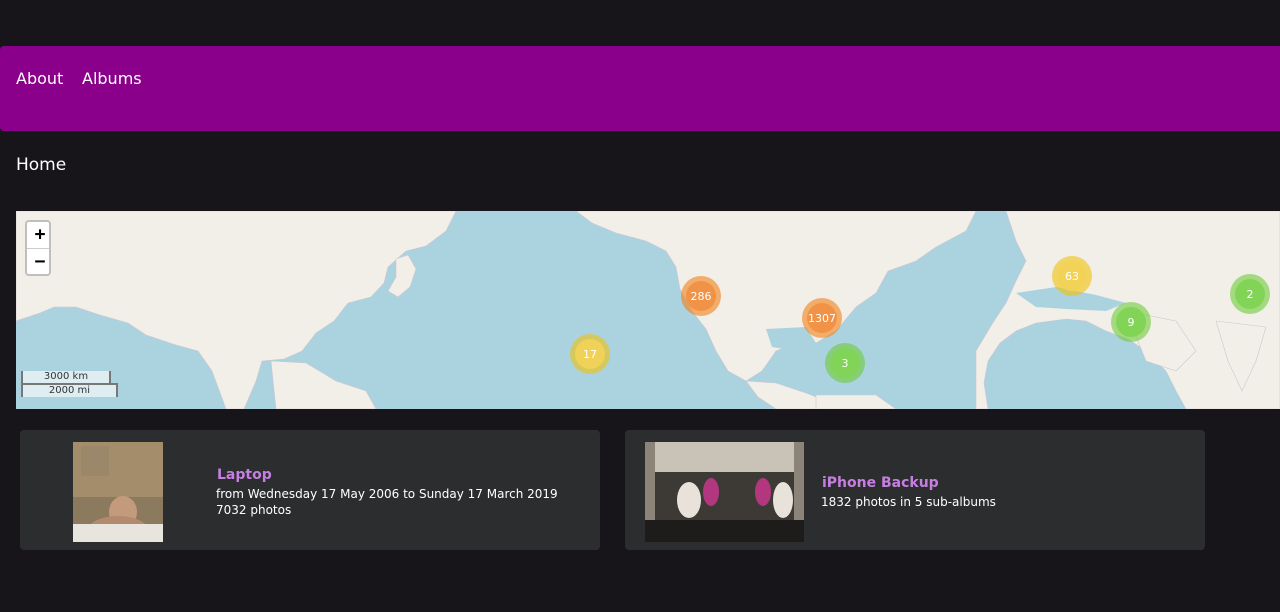  I want to click on zoom-in-button: +, so click(38, 235).